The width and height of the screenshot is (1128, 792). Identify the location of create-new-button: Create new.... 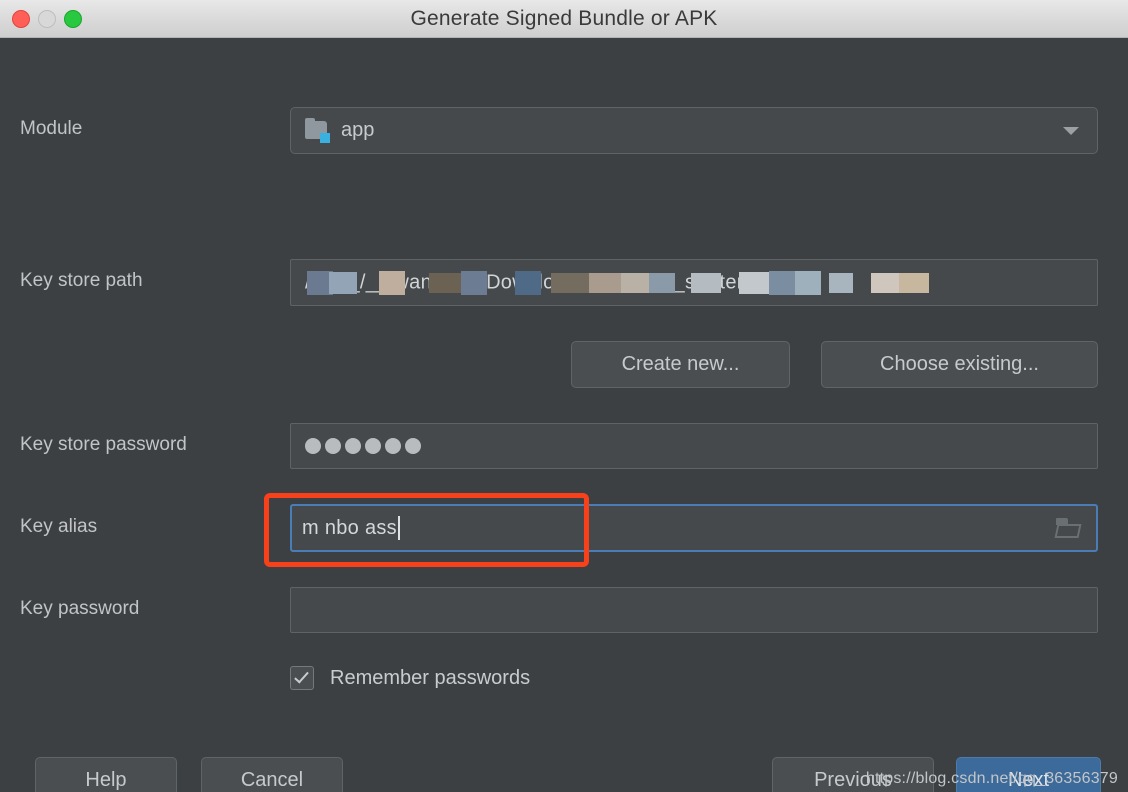
(680, 364).